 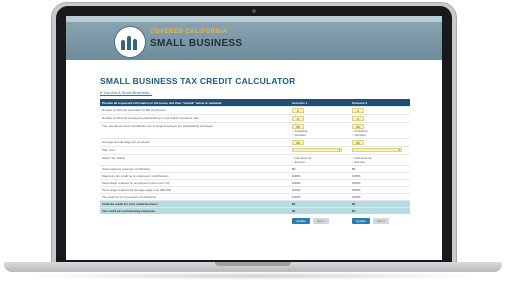 What do you see at coordinates (254, 19) in the screenshot?
I see `header-stripe` at bounding box center [254, 19].